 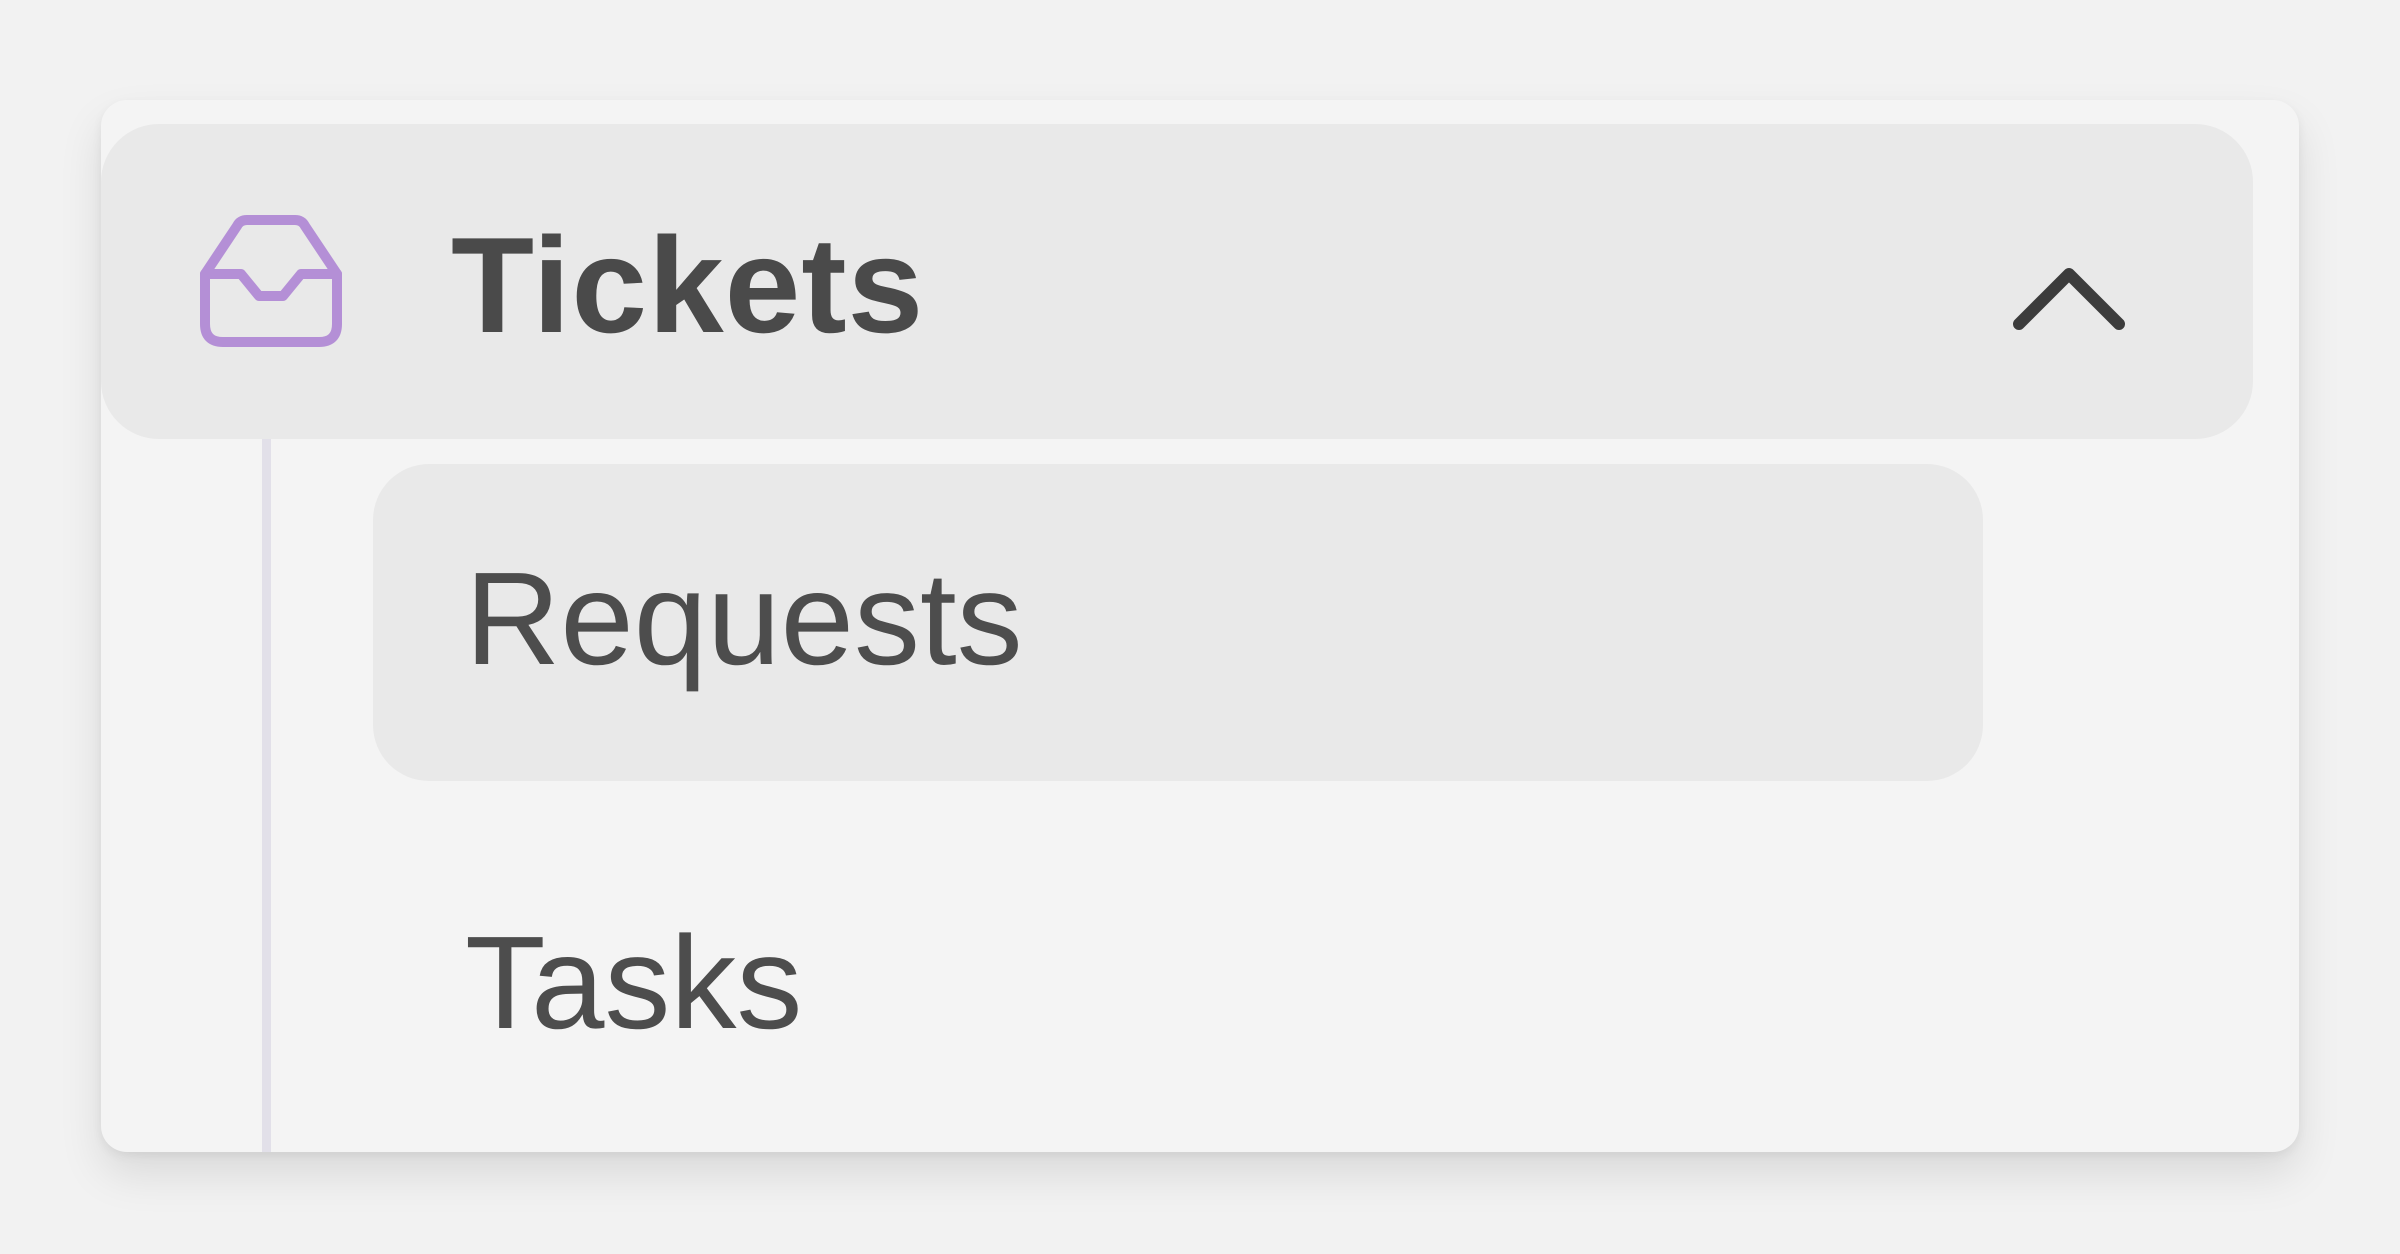 I want to click on nav-item-label: Tasks, so click(x=634, y=982).